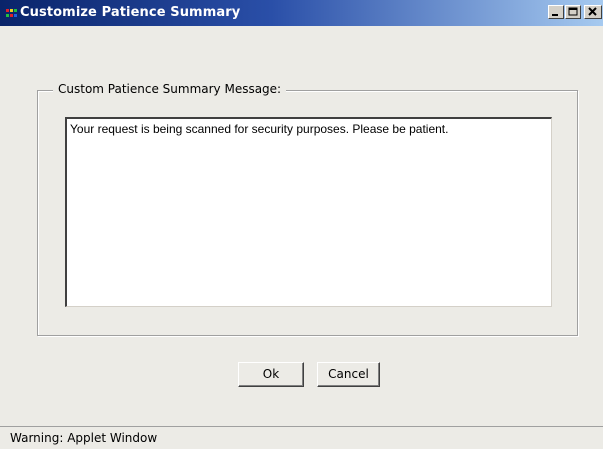  I want to click on cancel-button: Cancel, so click(348, 374).